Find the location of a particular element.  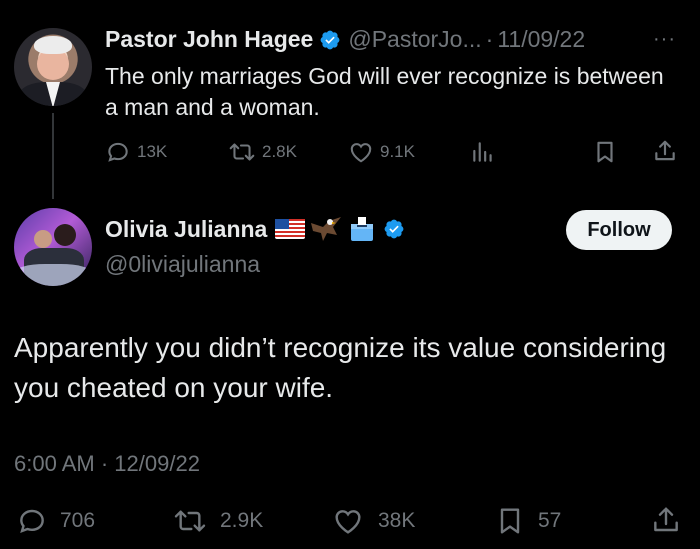

reply-date: 12/09/22 is located at coordinates (157, 463).